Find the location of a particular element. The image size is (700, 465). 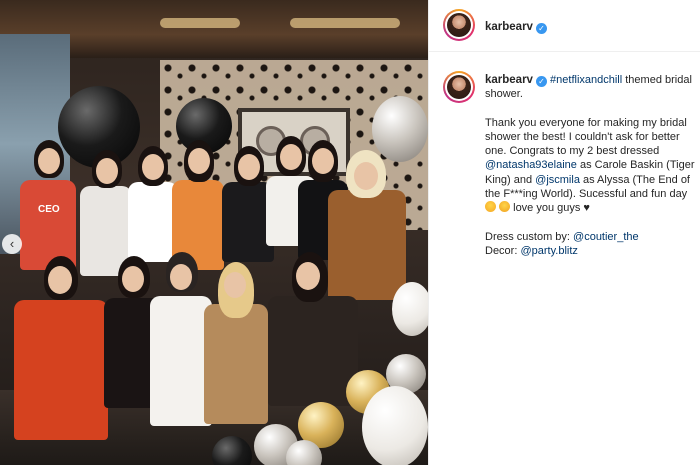

pleading-face-icon is located at coordinates (505, 207).